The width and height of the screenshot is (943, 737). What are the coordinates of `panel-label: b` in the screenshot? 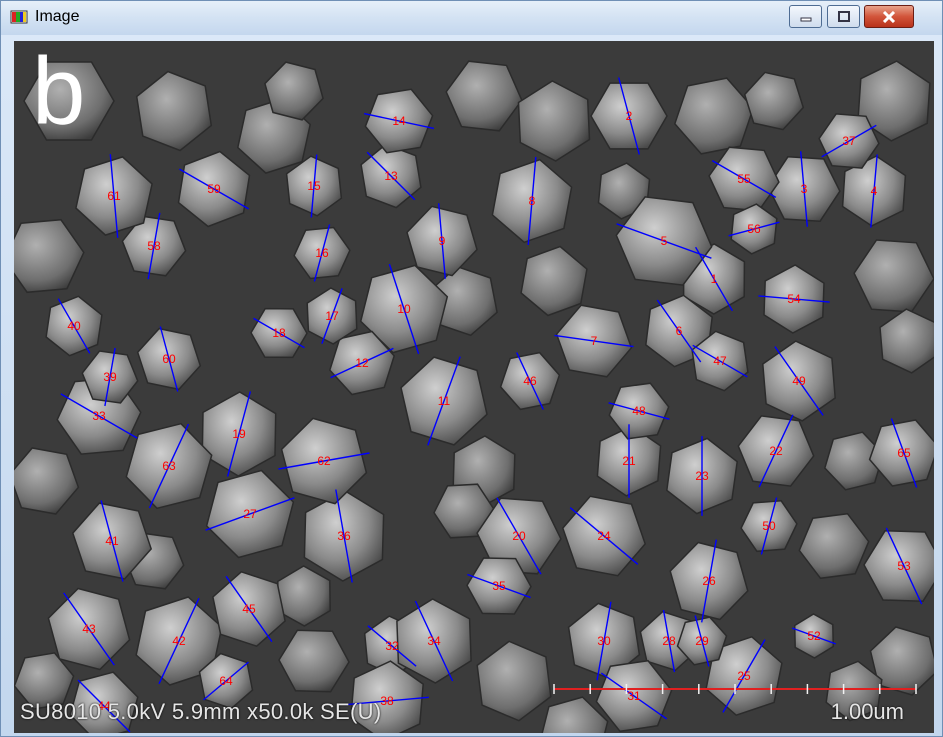 It's located at (59, 93).